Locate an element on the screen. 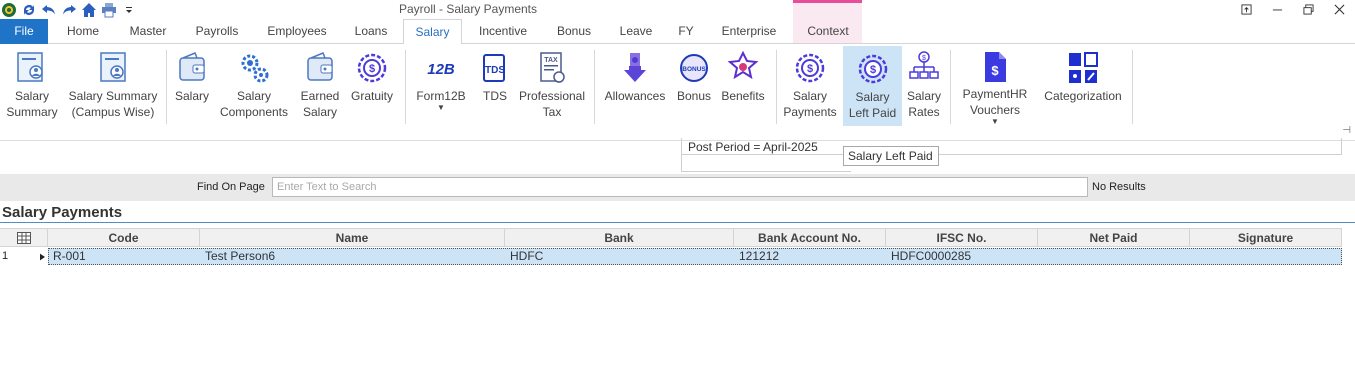 This screenshot has width=1355, height=367. tds-button: TDS TDS is located at coordinates (495, 86).